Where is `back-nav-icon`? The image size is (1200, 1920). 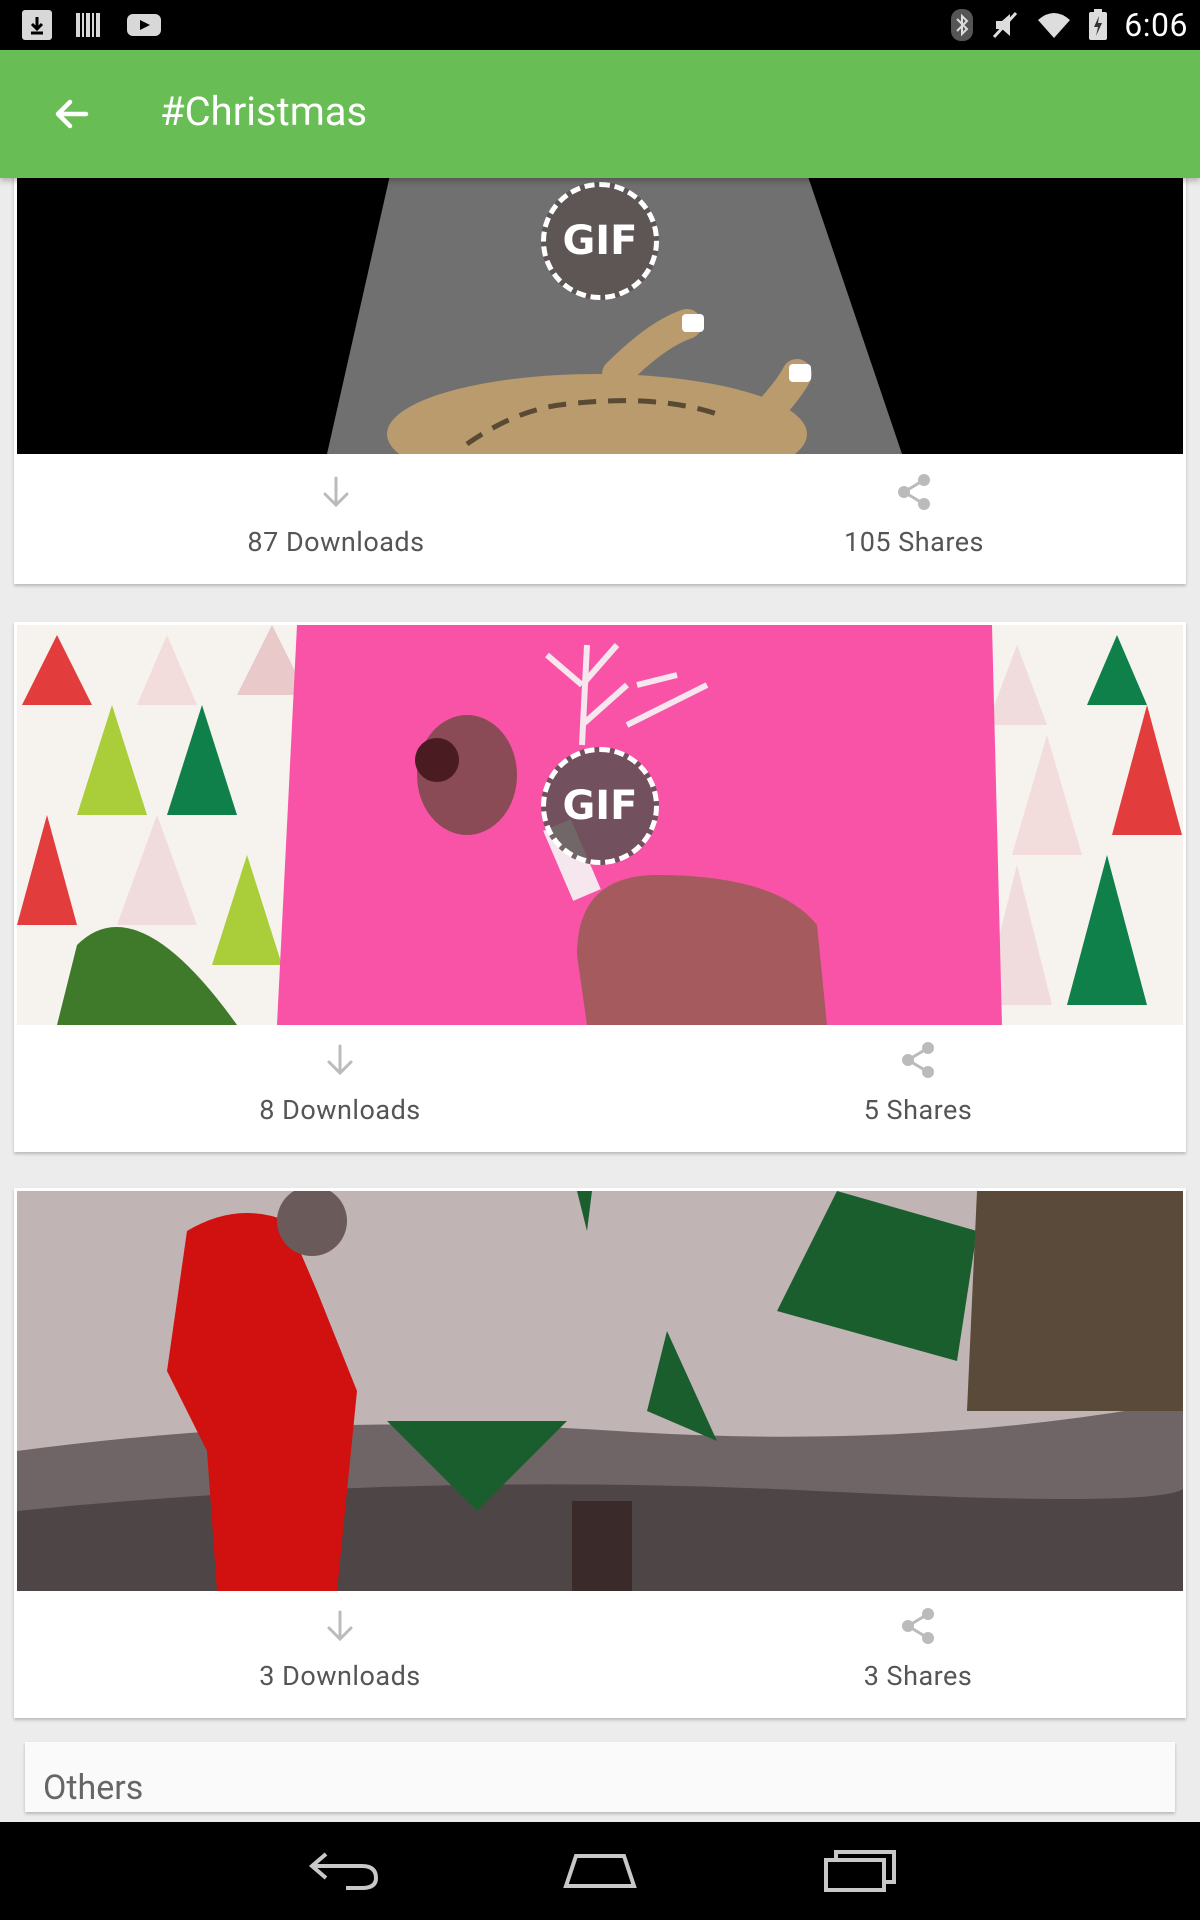 back-nav-icon is located at coordinates (344, 1870).